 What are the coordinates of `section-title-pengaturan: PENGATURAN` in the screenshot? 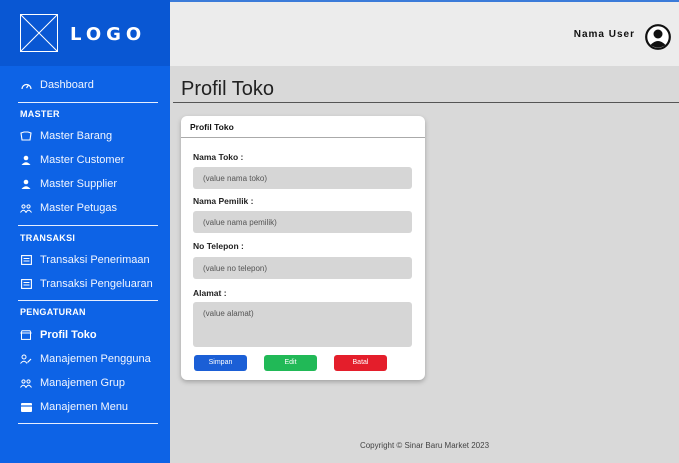 It's located at (53, 312).